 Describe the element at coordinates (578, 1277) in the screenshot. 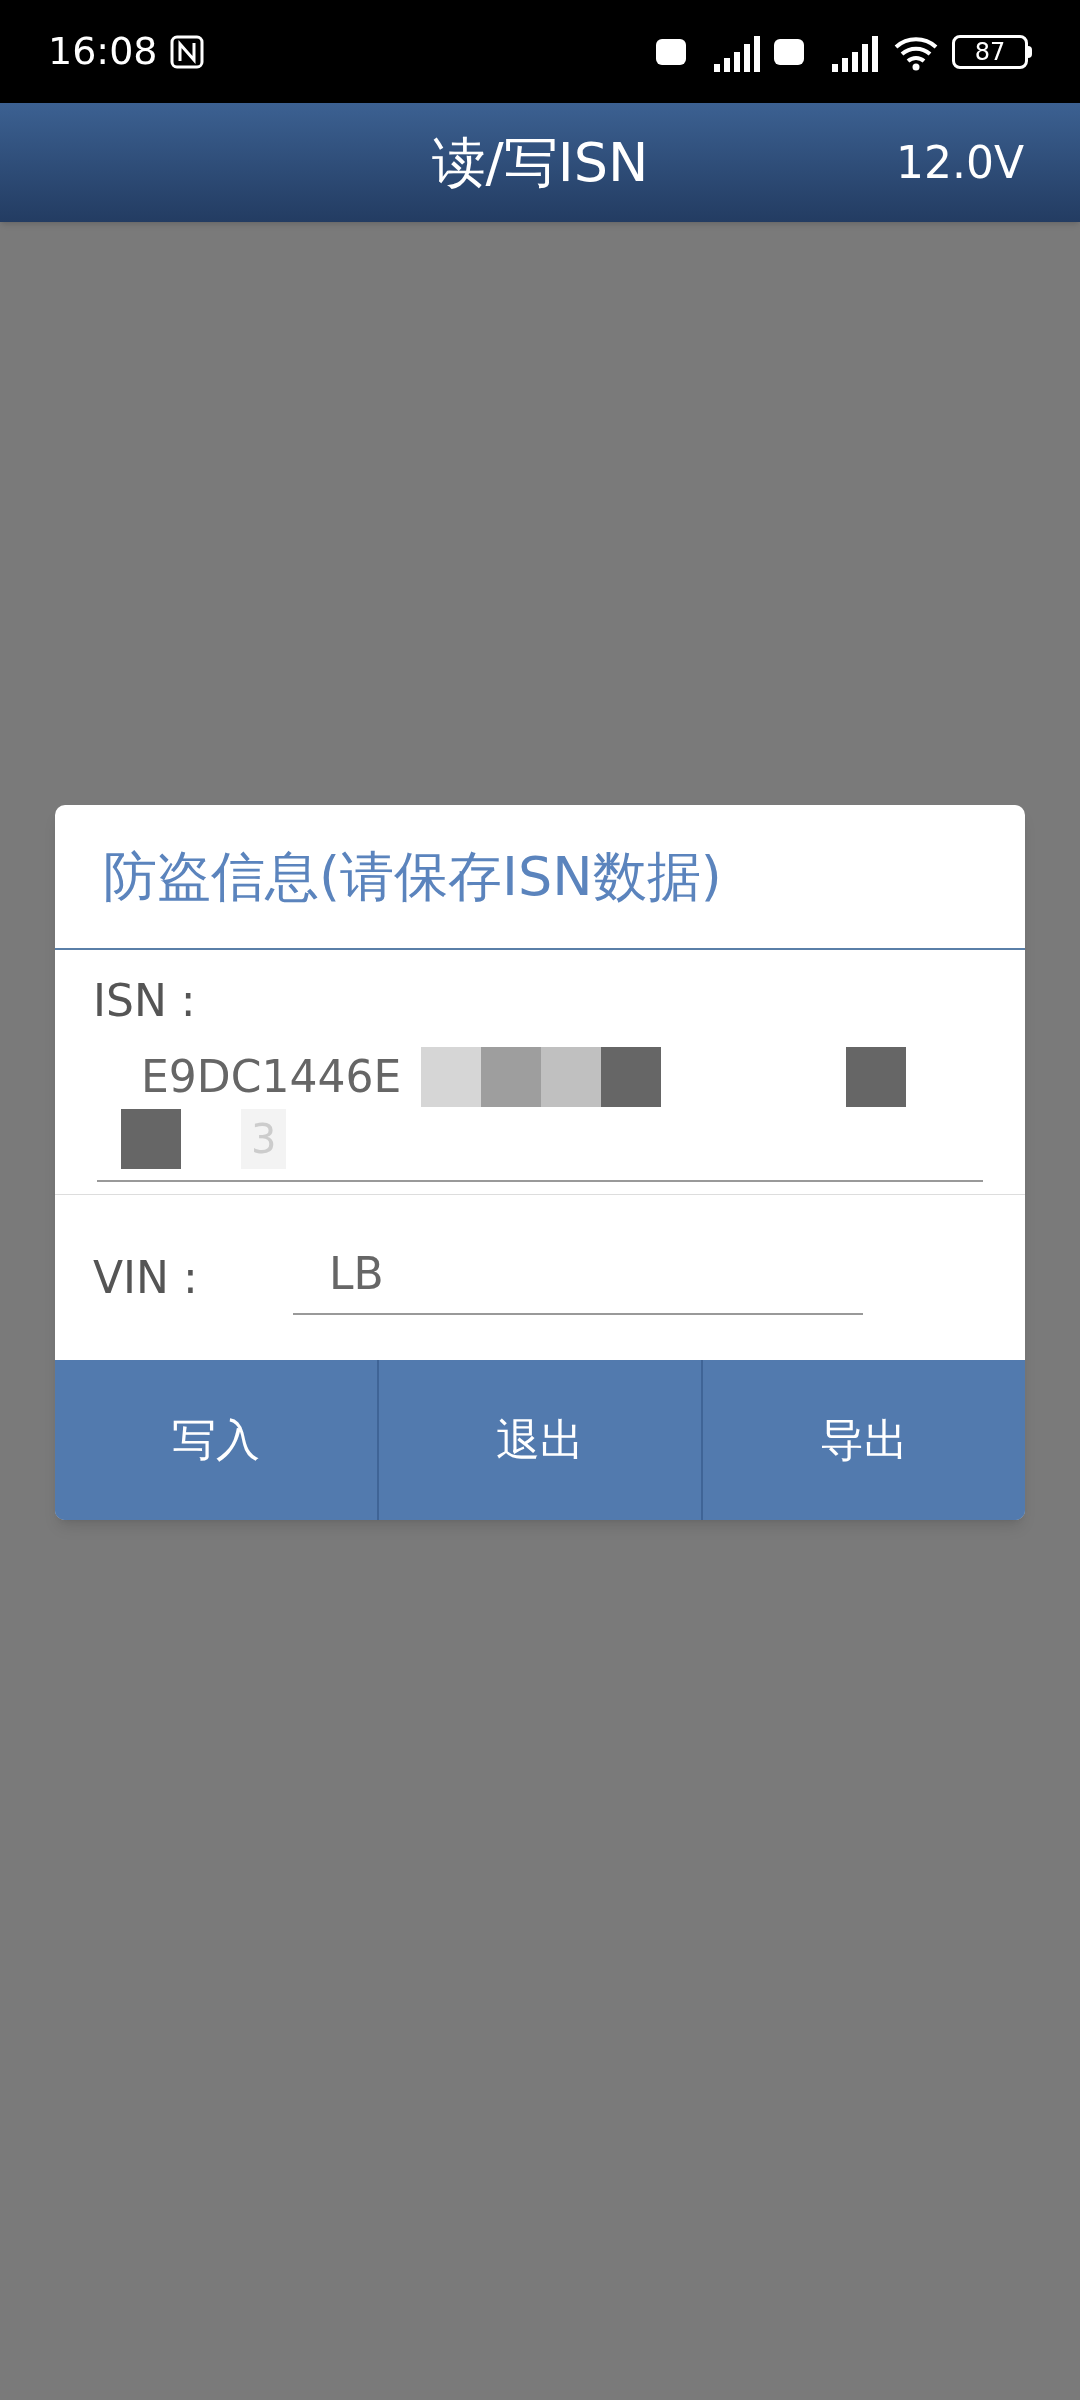

I see `vin-field: LB` at that location.